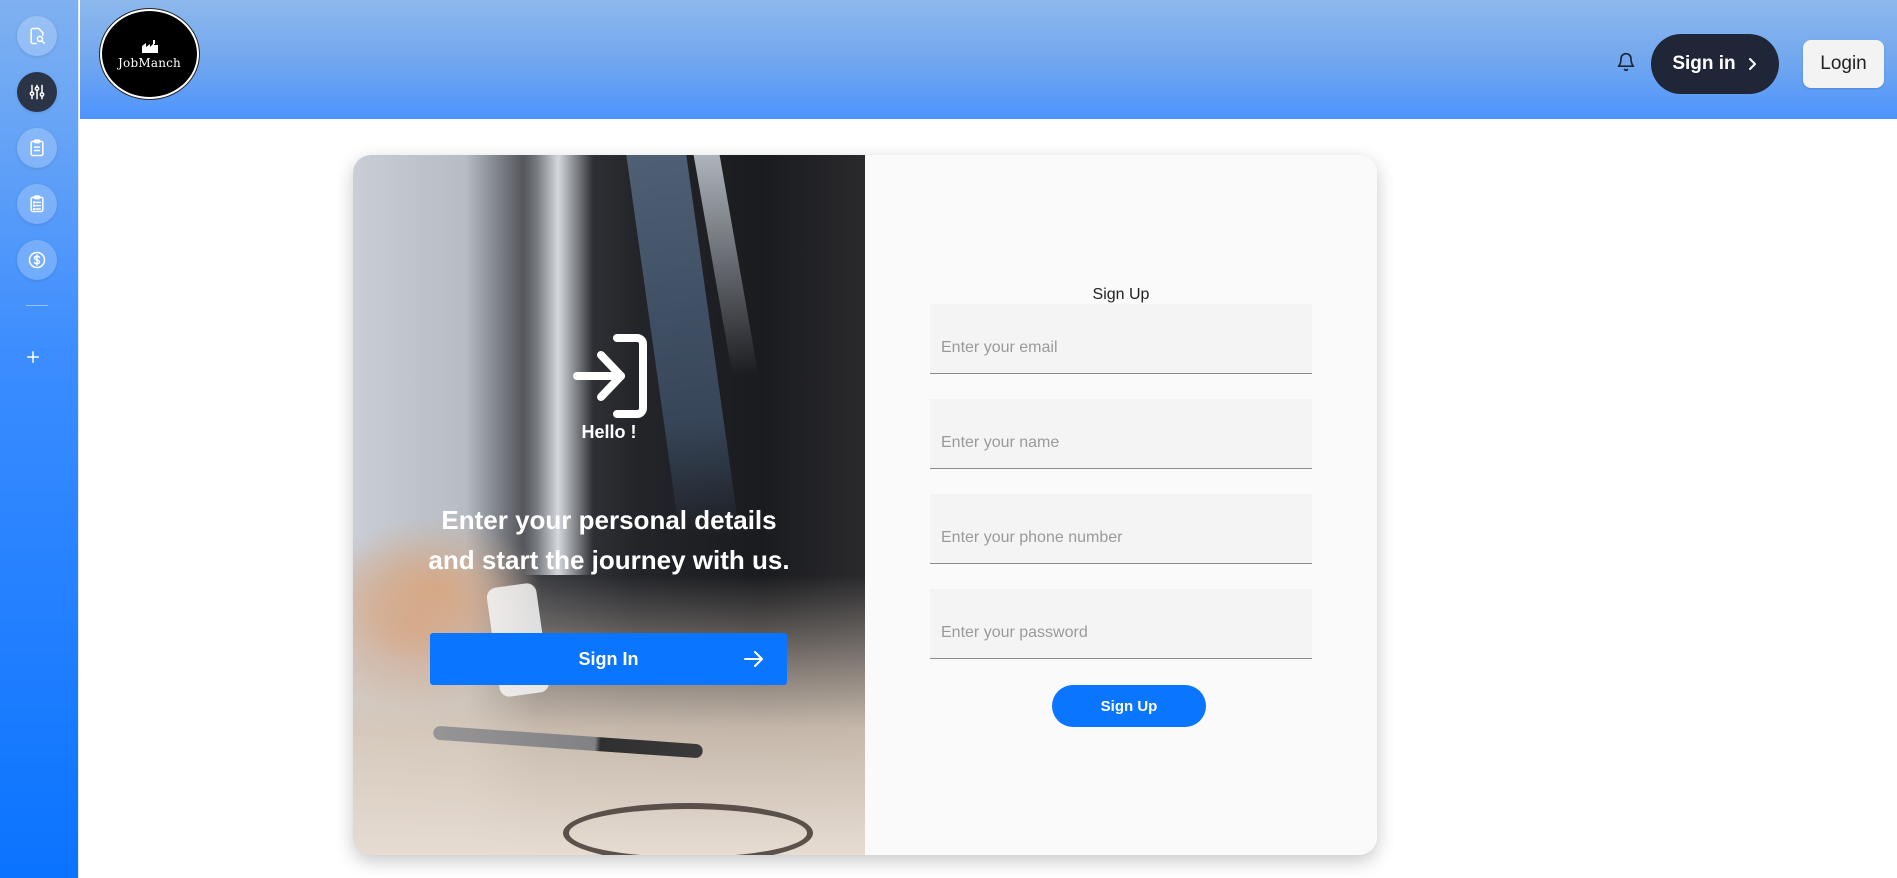  I want to click on sidebar-item-file-search, so click(37, 36).